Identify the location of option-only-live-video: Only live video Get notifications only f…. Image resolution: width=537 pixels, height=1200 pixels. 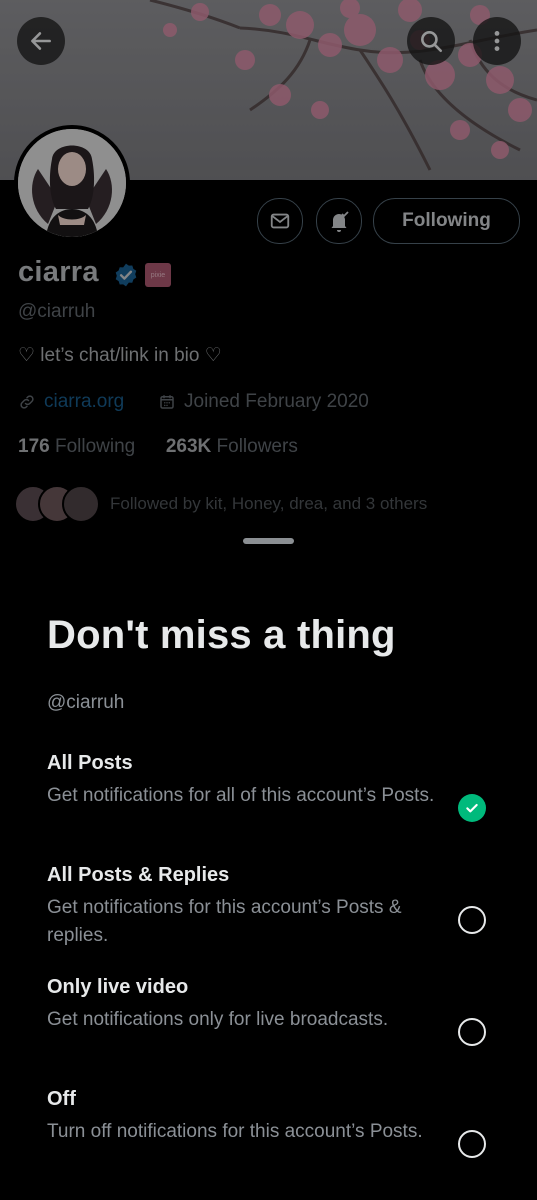
(287, 1024).